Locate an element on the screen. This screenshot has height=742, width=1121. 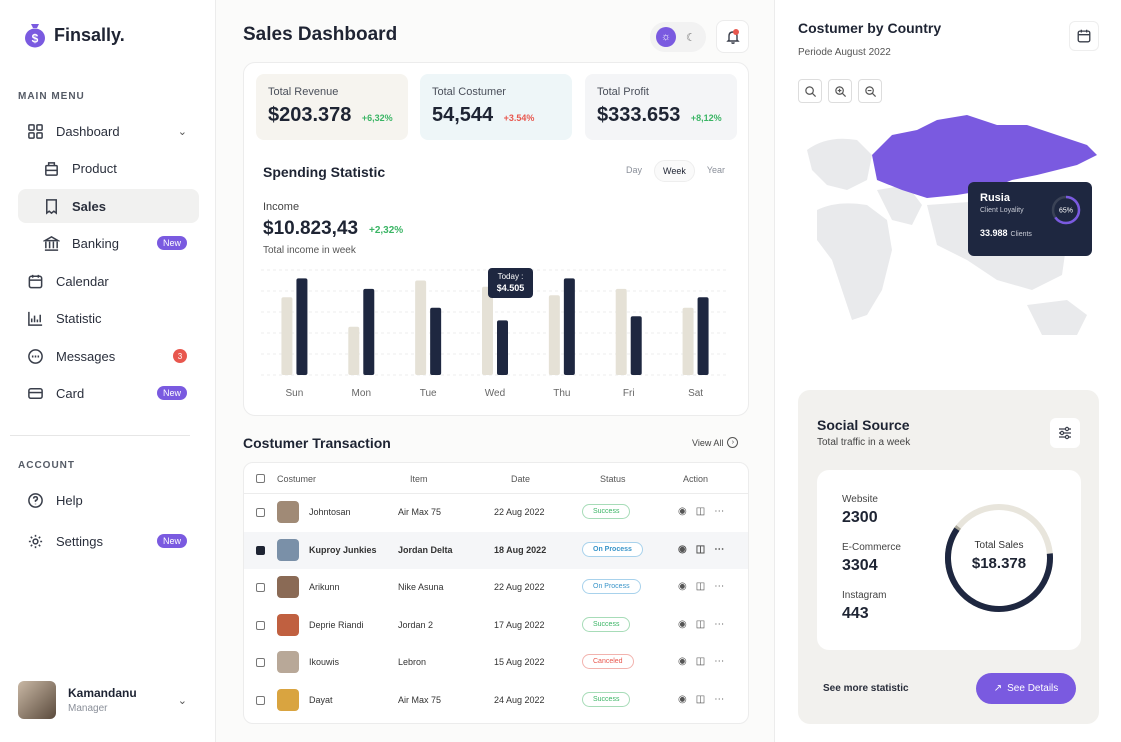
bar-wed-light is located at coordinates (487, 330).